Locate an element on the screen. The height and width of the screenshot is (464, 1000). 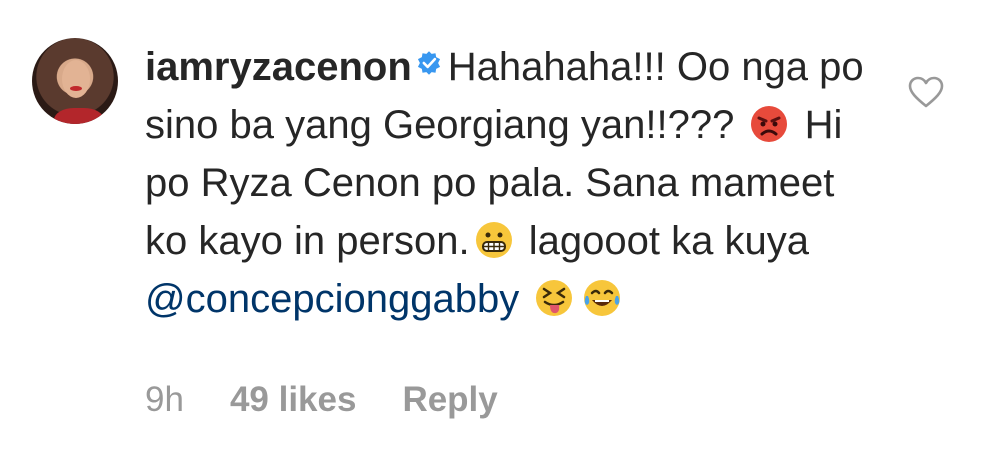
avatar is located at coordinates (75, 81).